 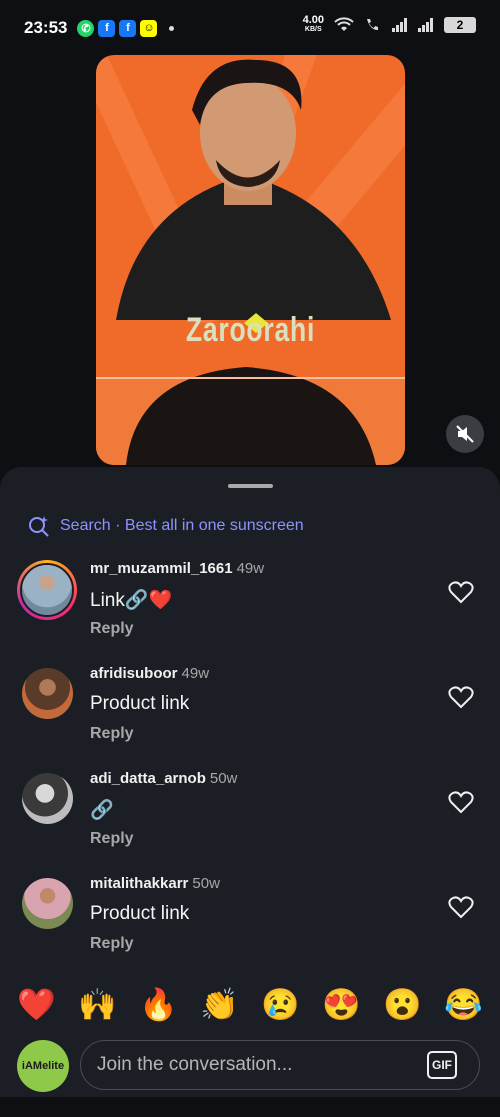 What do you see at coordinates (155, 883) in the screenshot?
I see `comment-username: mitalithakkarr 50w` at bounding box center [155, 883].